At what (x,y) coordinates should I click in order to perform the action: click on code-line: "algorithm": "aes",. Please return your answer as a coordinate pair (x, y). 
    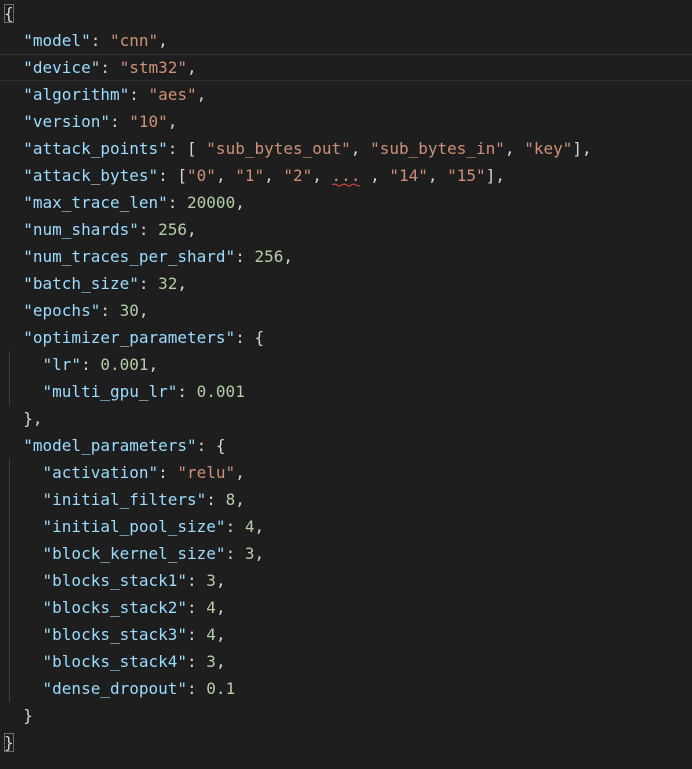
    Looking at the image, I should click on (346, 94).